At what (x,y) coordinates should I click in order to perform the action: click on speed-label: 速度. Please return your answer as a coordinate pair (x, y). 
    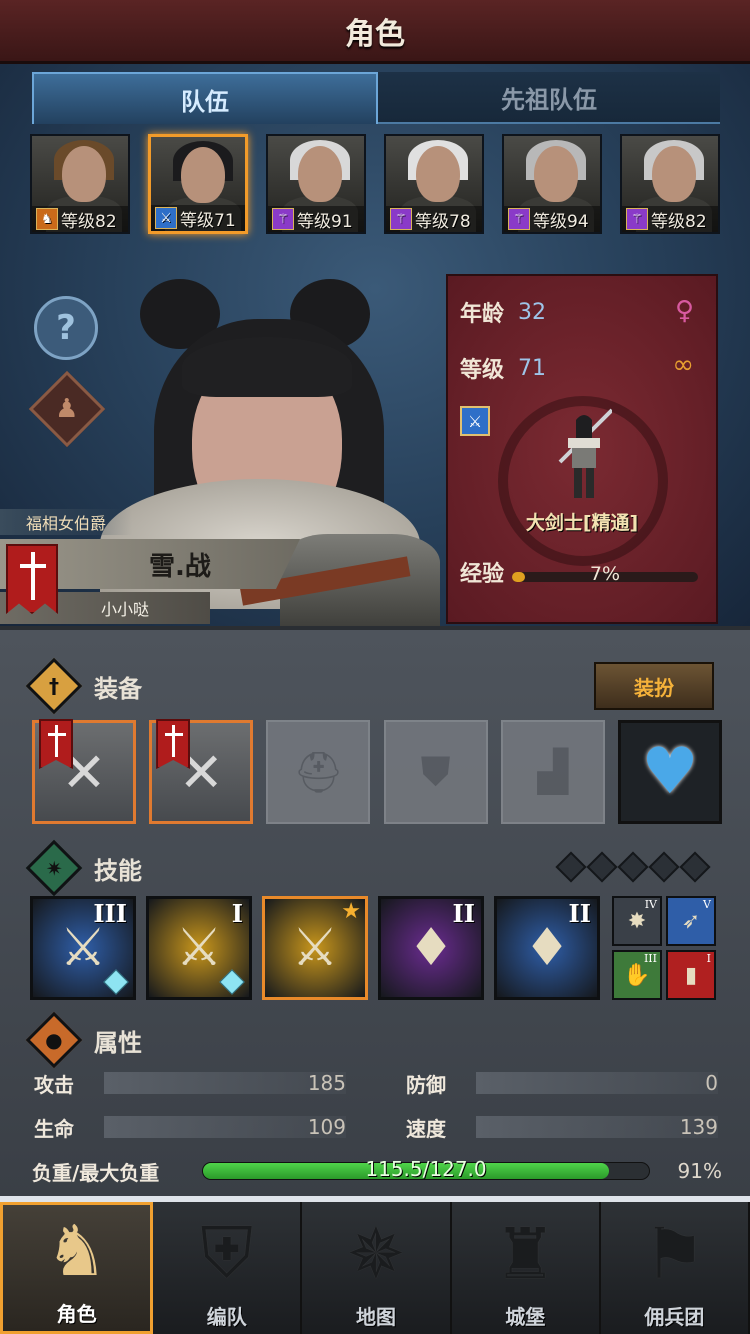
    Looking at the image, I should click on (426, 1128).